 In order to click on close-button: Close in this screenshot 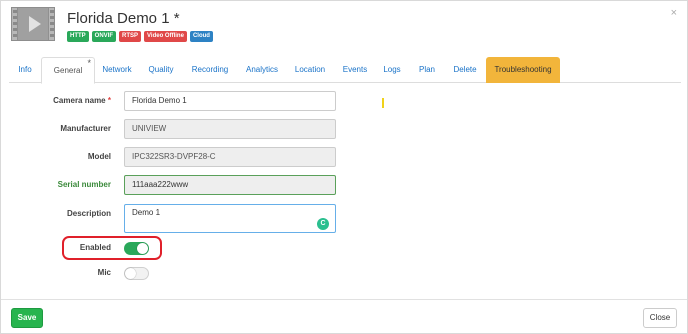, I will do `click(660, 318)`.